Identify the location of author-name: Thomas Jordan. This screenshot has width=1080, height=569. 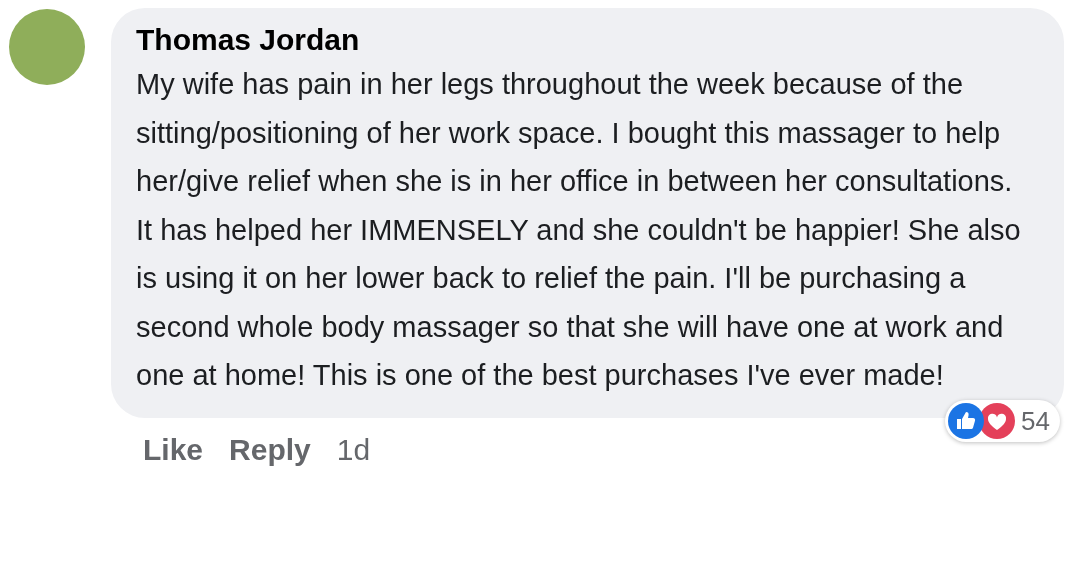
(248, 40).